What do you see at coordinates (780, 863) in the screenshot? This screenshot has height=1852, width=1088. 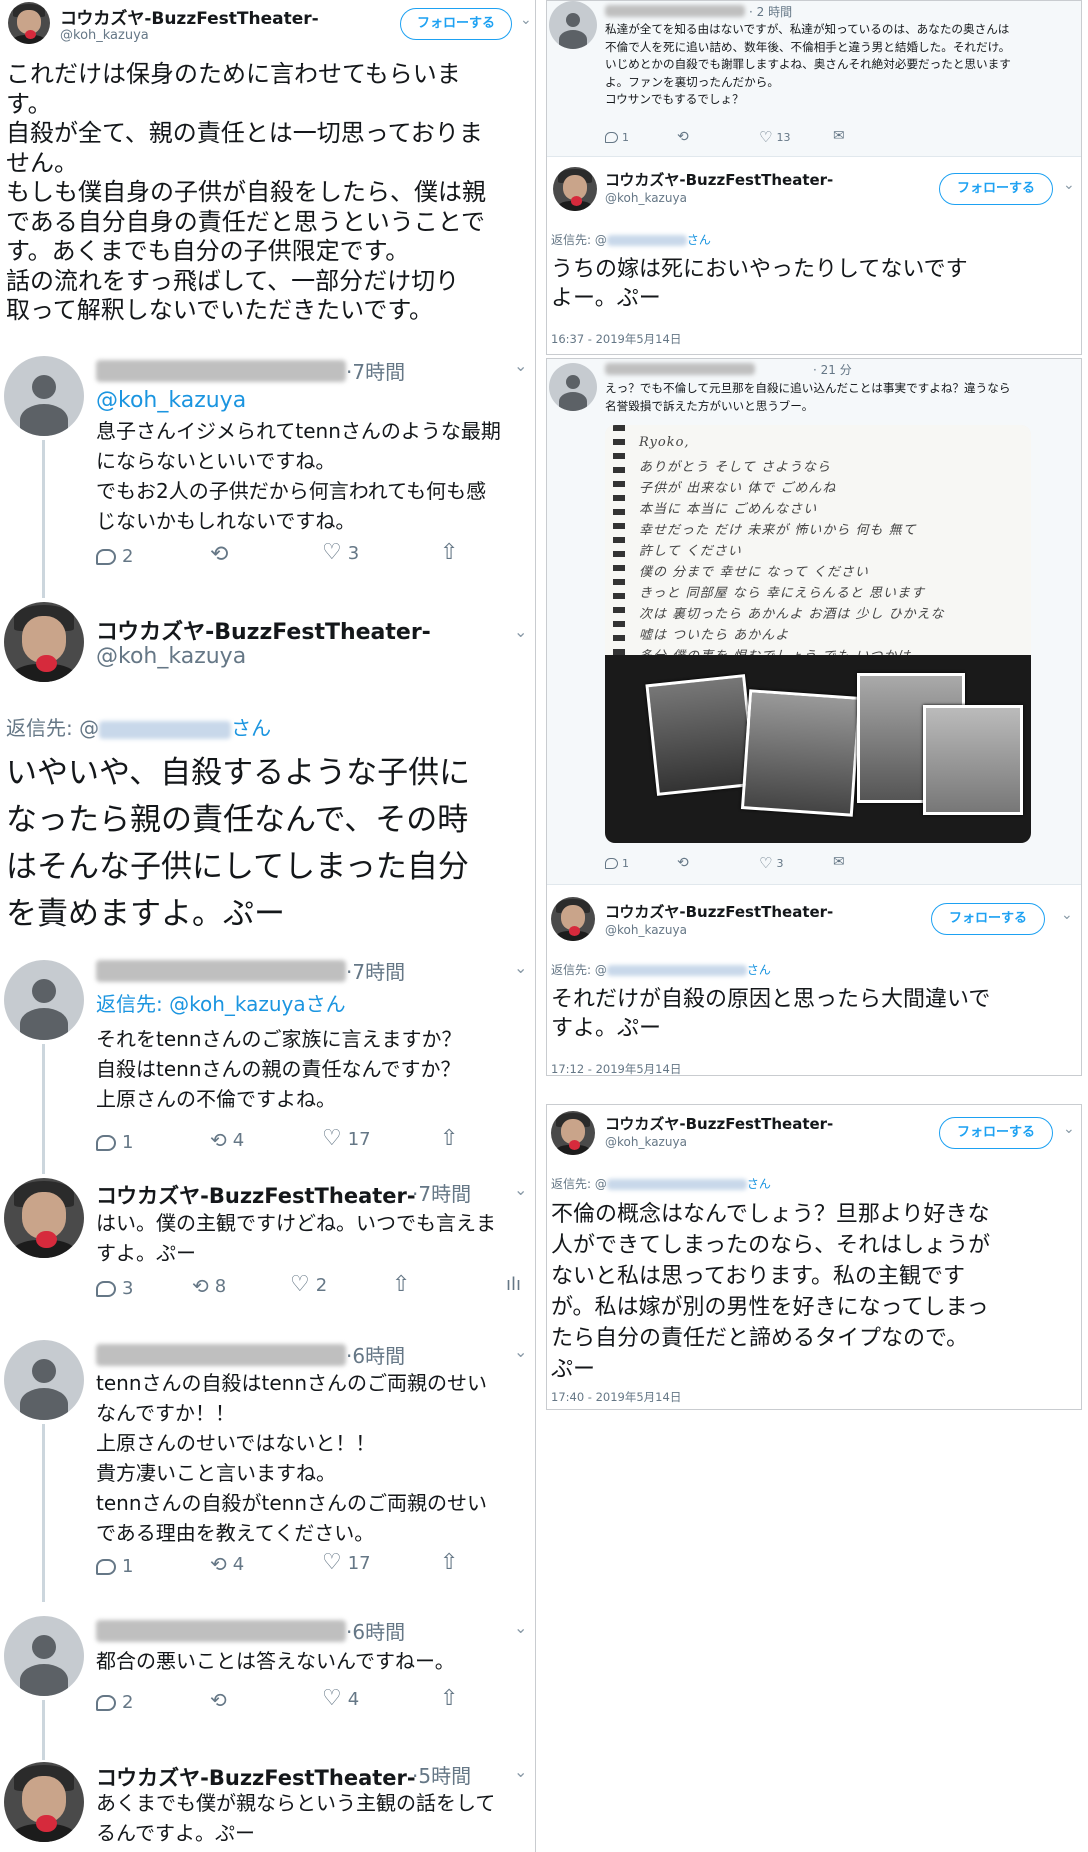 I see `like-count: 3` at bounding box center [780, 863].